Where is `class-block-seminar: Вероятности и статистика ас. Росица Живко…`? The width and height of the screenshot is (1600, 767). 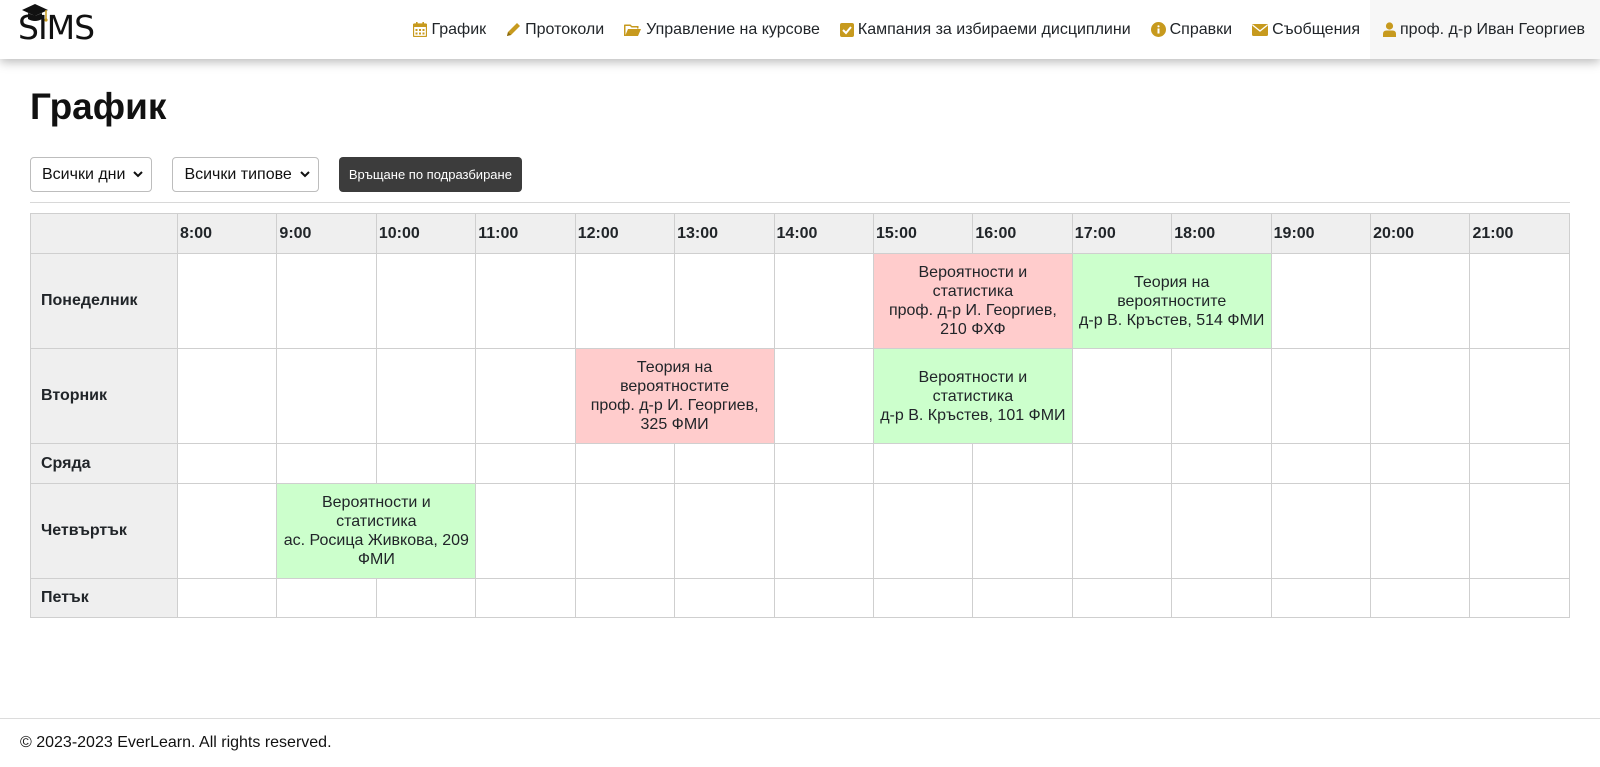 class-block-seminar: Вероятности и статистика ас. Росица Живко… is located at coordinates (376, 531).